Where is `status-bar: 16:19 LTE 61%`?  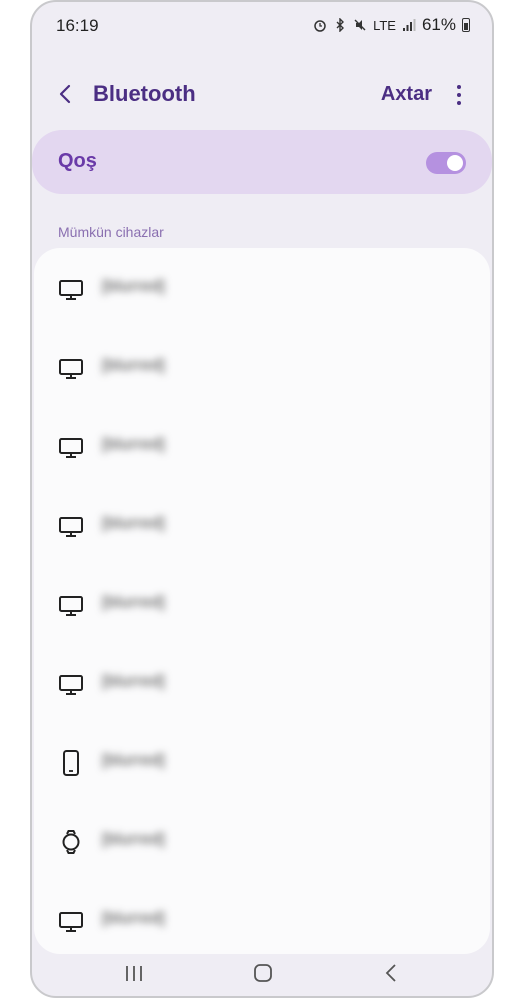
status-bar: 16:19 LTE 61% is located at coordinates (262, 27).